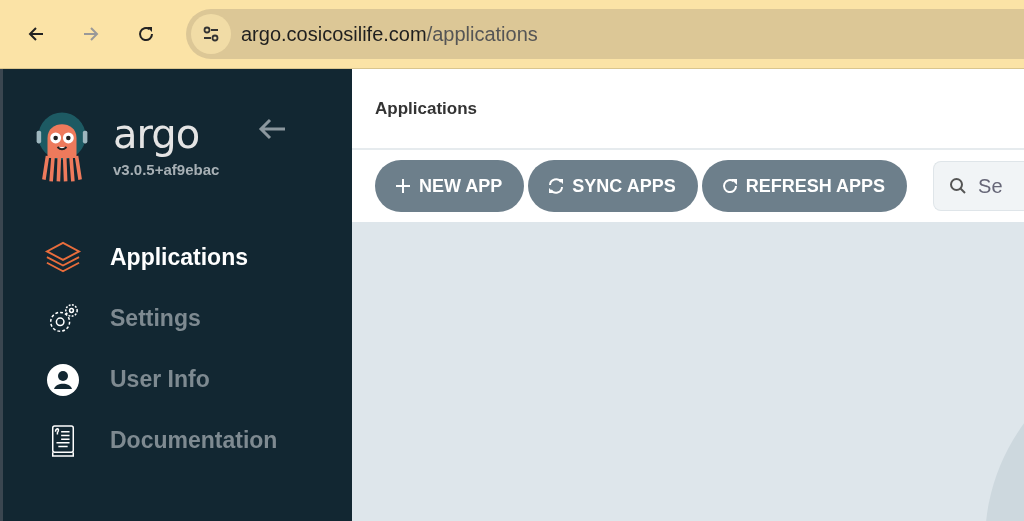 The width and height of the screenshot is (1024, 521). I want to click on plus-icon, so click(403, 186).